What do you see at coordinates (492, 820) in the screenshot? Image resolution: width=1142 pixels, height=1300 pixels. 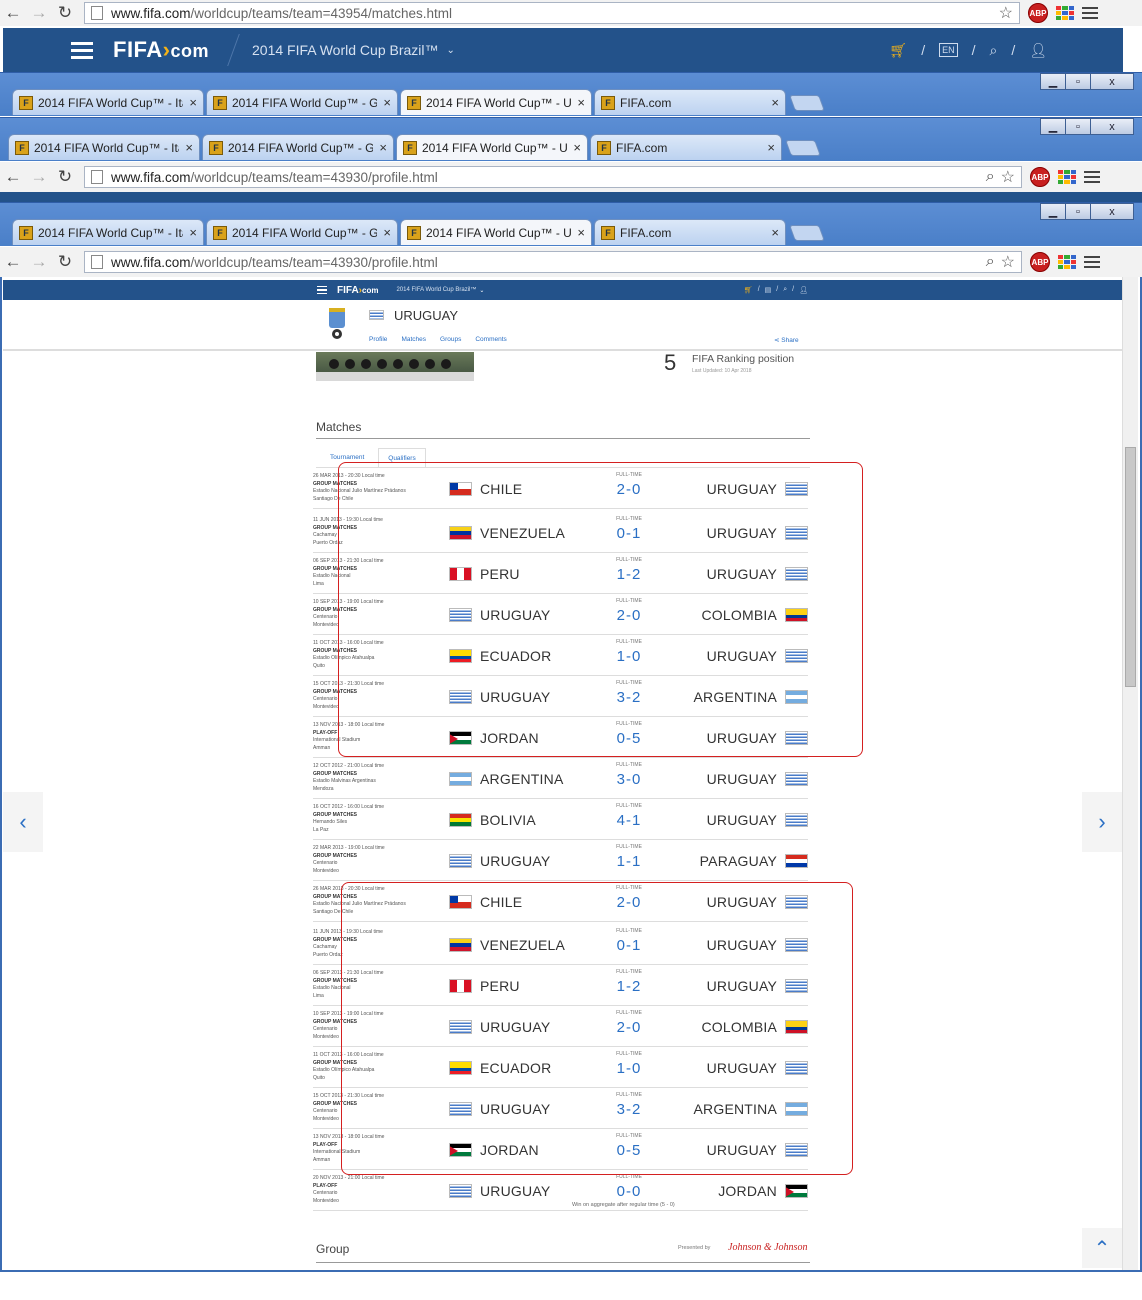 I see `home-team: BOLIVIA` at bounding box center [492, 820].